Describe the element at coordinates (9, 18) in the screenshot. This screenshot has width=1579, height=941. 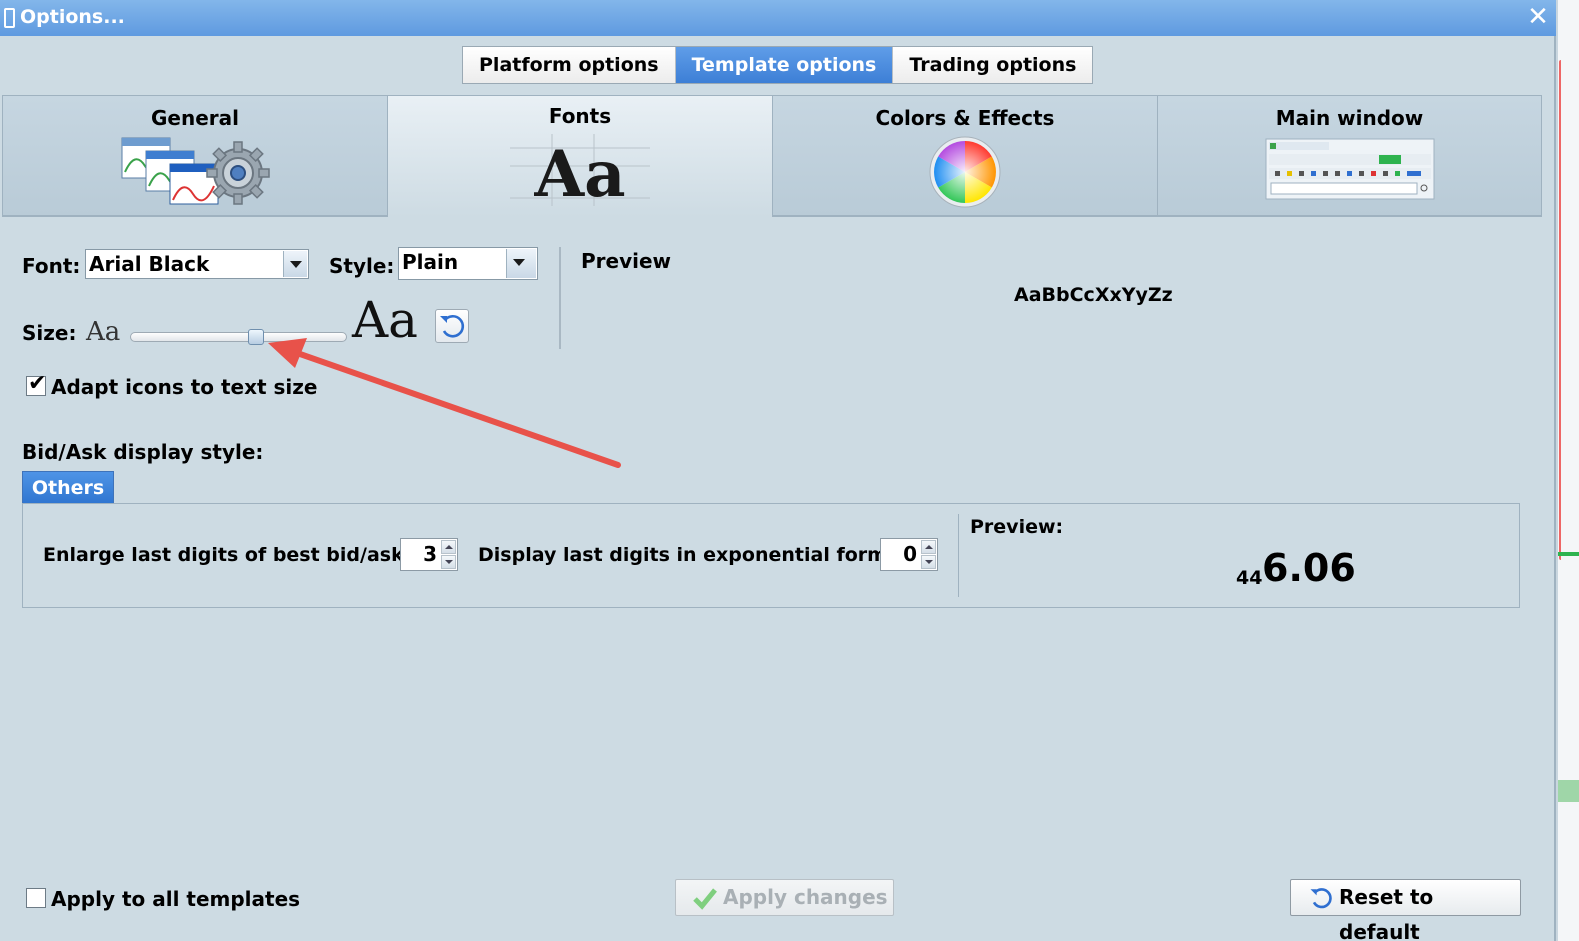
I see `app-icon` at that location.